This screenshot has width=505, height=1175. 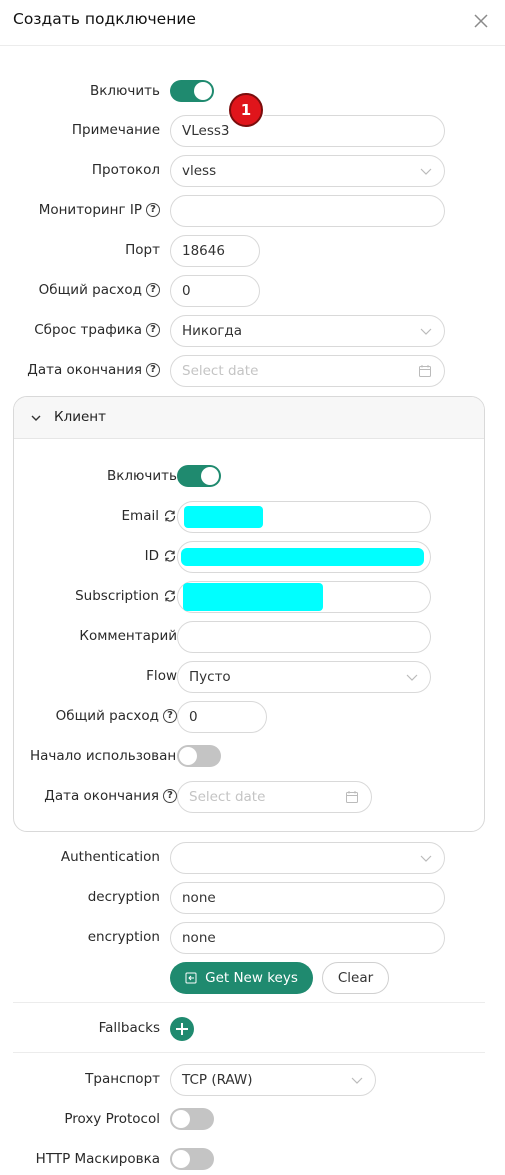 What do you see at coordinates (304, 637) in the screenshot?
I see `comment-input` at bounding box center [304, 637].